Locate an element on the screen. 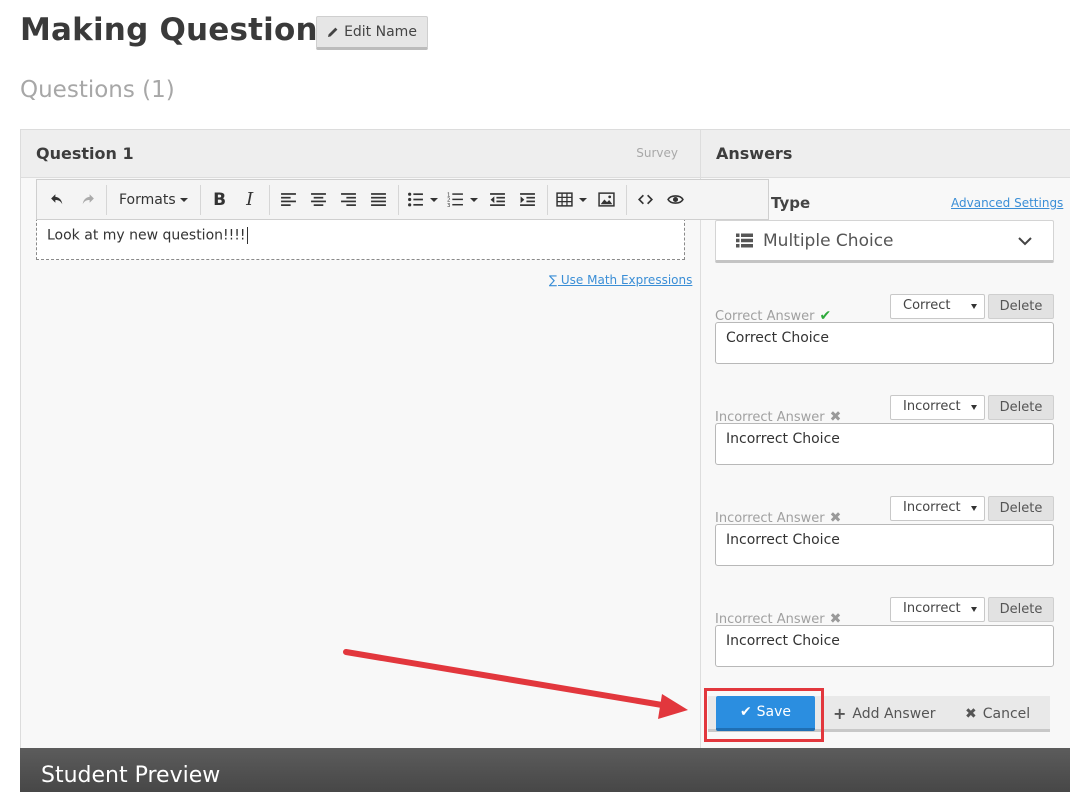  advanced-settings-link: Advanced Settings is located at coordinates (1007, 203).